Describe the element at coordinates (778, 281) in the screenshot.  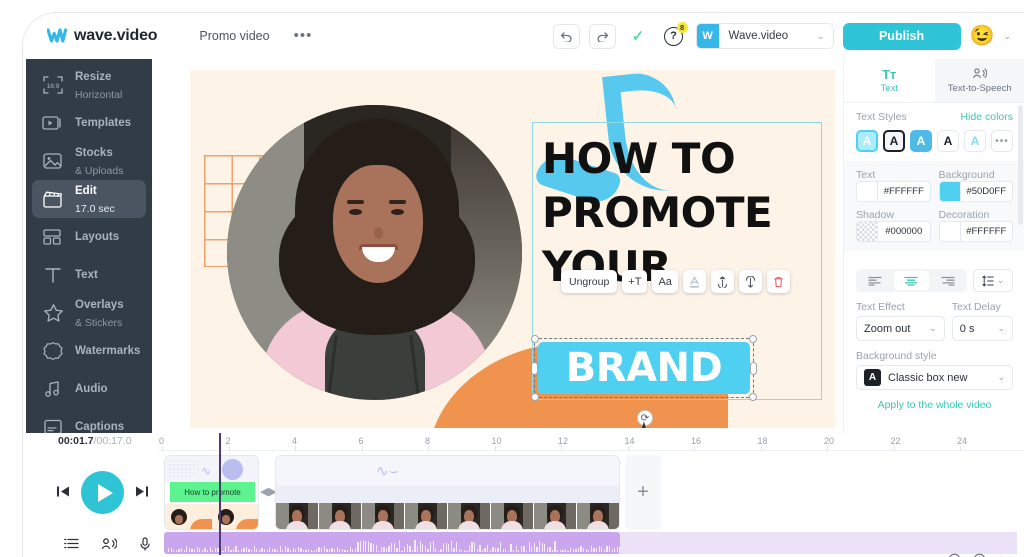
I see `trash-icon` at that location.